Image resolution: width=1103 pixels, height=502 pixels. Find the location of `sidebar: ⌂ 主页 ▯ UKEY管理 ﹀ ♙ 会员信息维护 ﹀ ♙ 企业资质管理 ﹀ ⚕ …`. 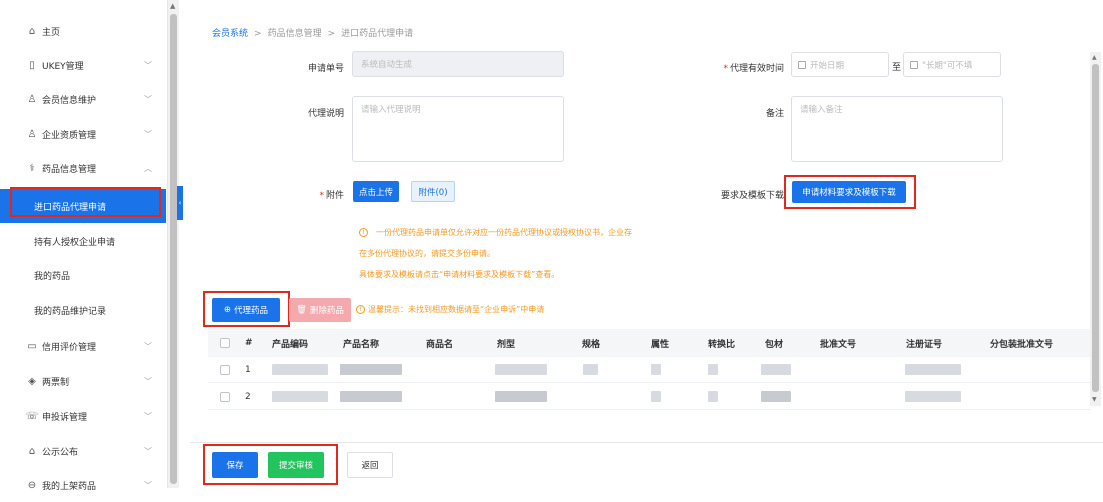

sidebar: ⌂ 主页 ▯ UKEY管理 ﹀ ♙ 会员信息维护 ﹀ ♙ 企业资质管理 ﹀ ⚕ … is located at coordinates (84, 246).